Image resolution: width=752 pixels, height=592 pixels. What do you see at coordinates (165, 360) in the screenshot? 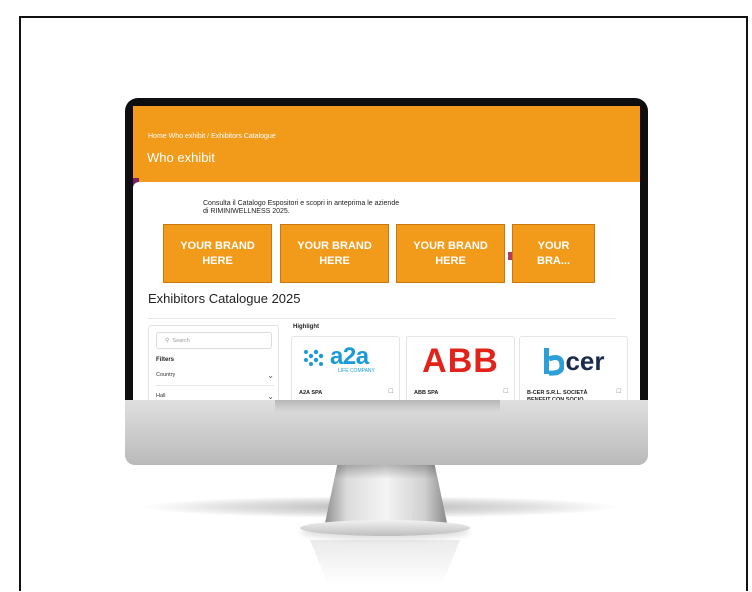
I see `filters-heading: Filters` at bounding box center [165, 360].